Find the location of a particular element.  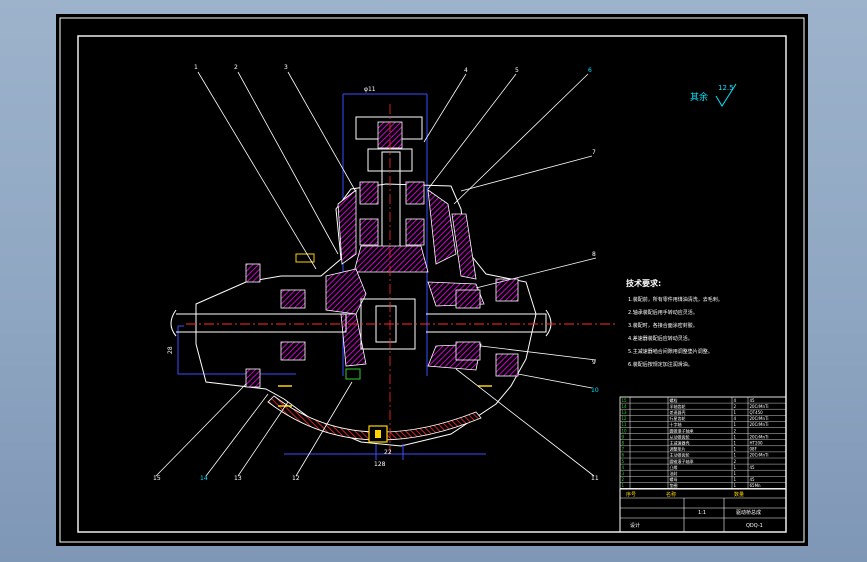

callout-15: 15 is located at coordinates (157, 478).